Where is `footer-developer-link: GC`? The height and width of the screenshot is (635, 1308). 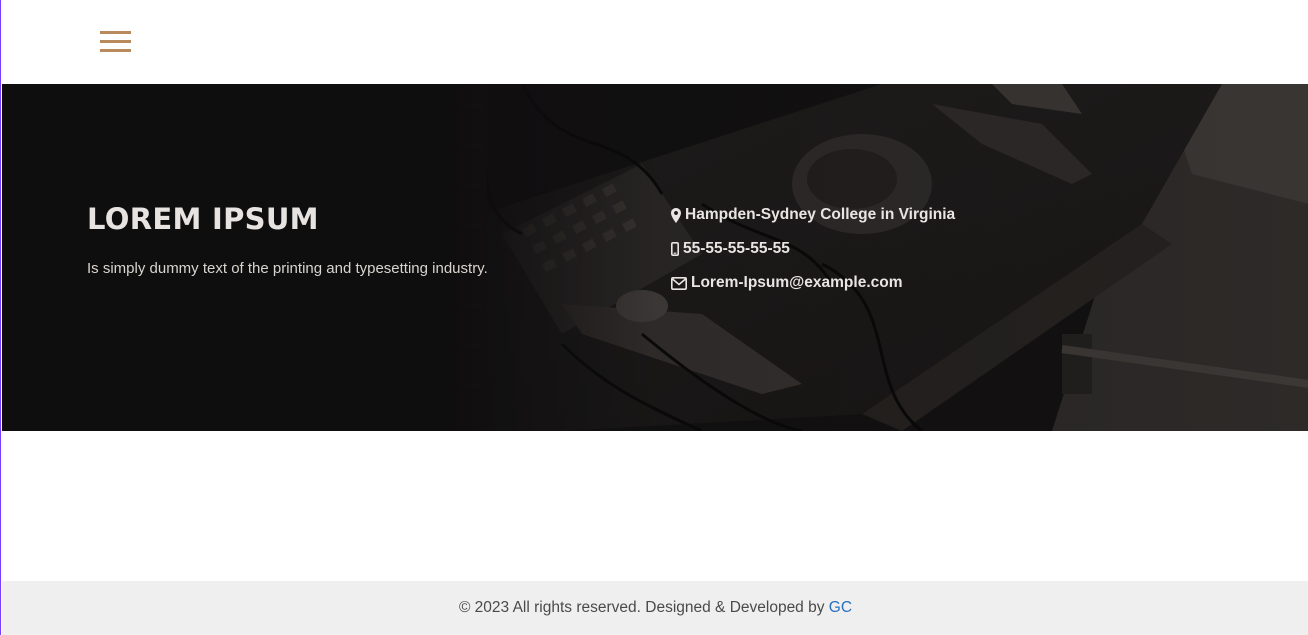
footer-developer-link: GC is located at coordinates (840, 607).